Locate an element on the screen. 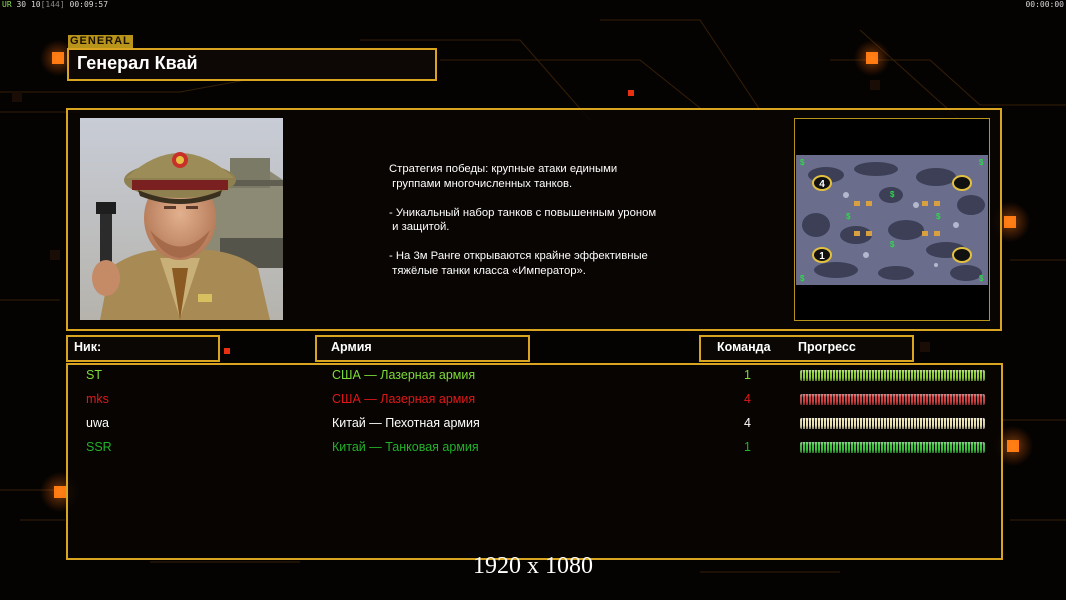 This screenshot has width=1066, height=600. hud-clock: 00:00:00 is located at coordinates (1044, 4).